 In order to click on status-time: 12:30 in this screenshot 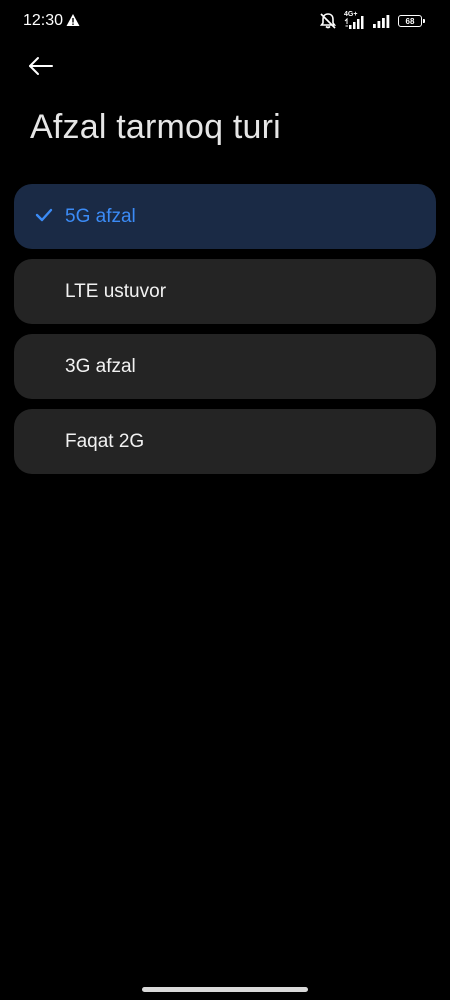, I will do `click(43, 20)`.